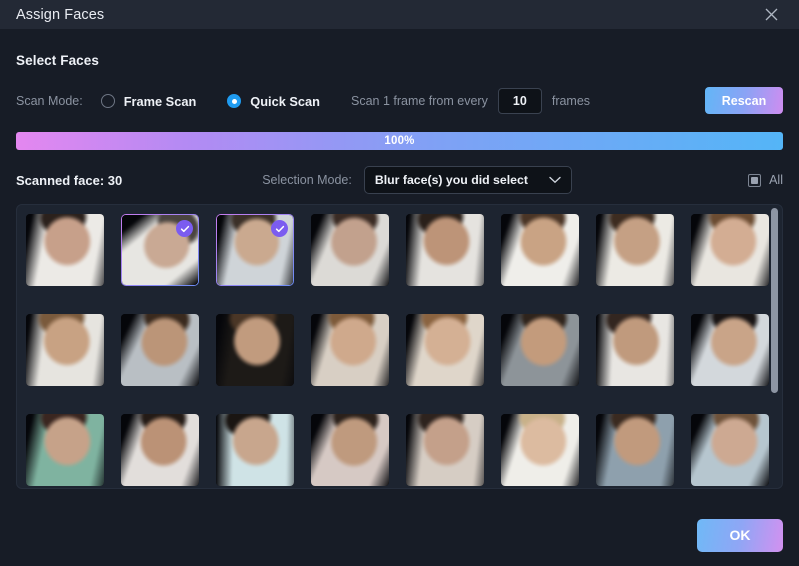  What do you see at coordinates (419, 101) in the screenshot?
I see `frame-interval-prefix: Scan 1 frame from every` at bounding box center [419, 101].